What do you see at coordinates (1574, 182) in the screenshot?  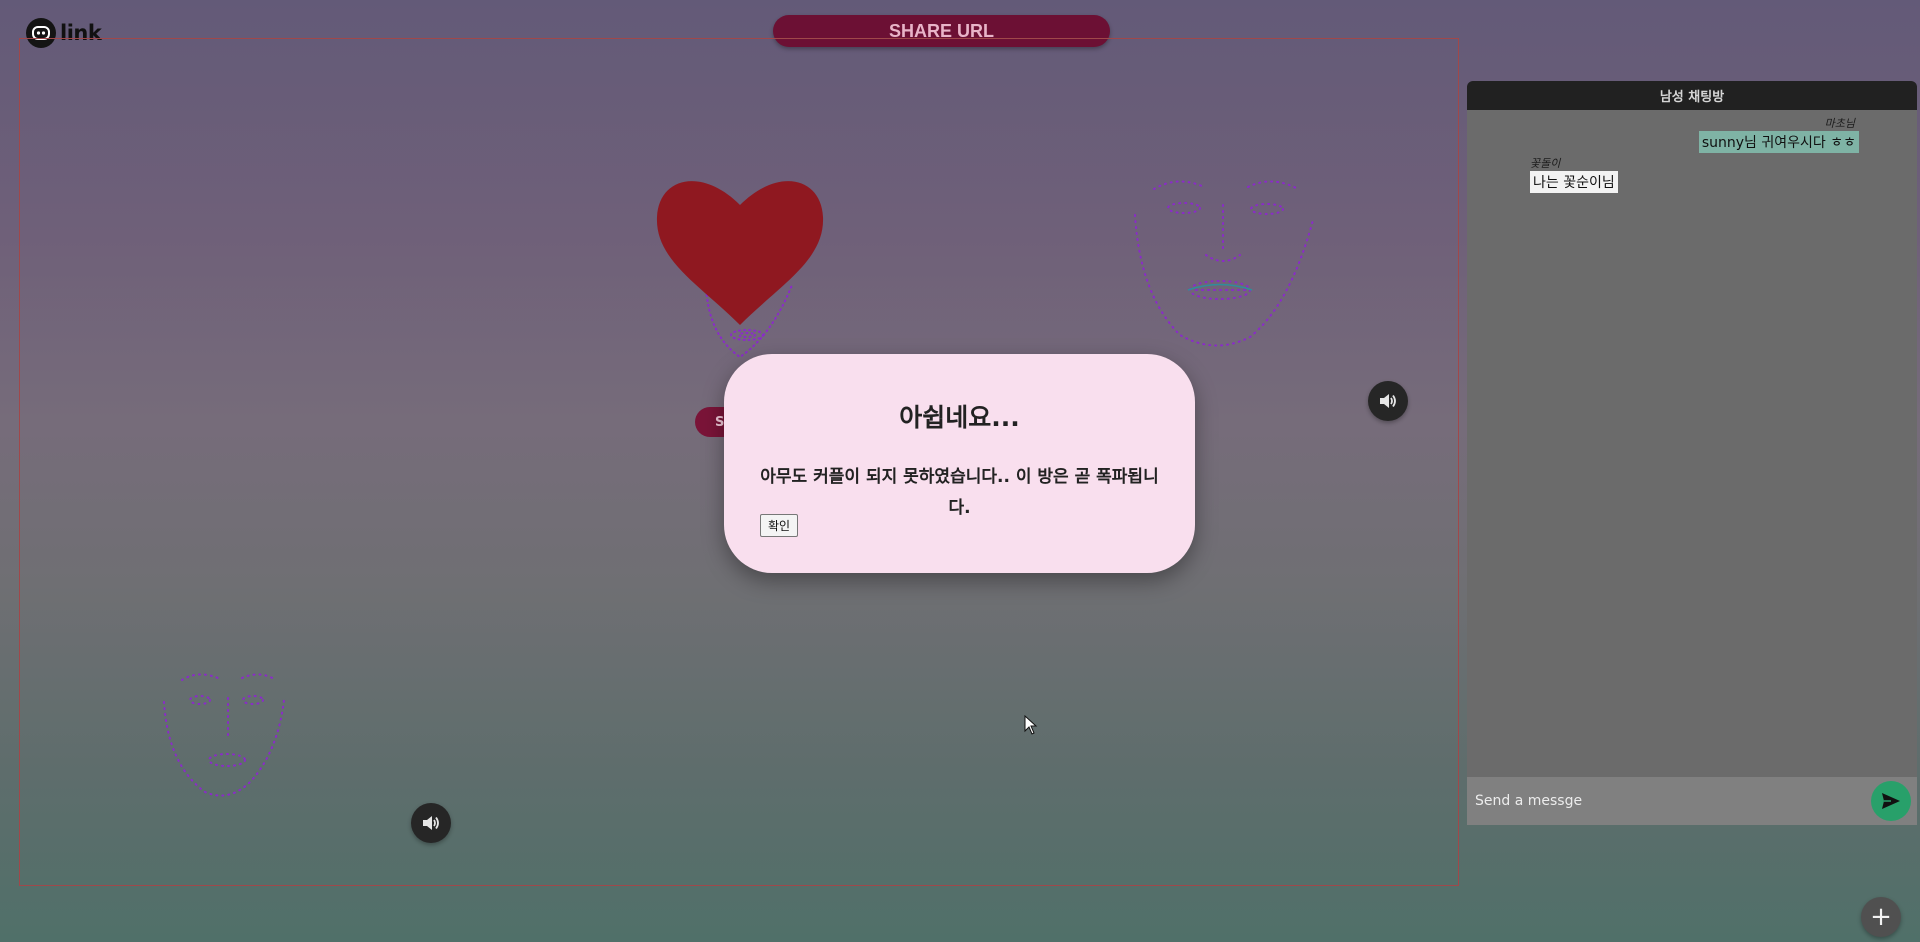 I see `message-text: 나는 꽃순이님` at bounding box center [1574, 182].